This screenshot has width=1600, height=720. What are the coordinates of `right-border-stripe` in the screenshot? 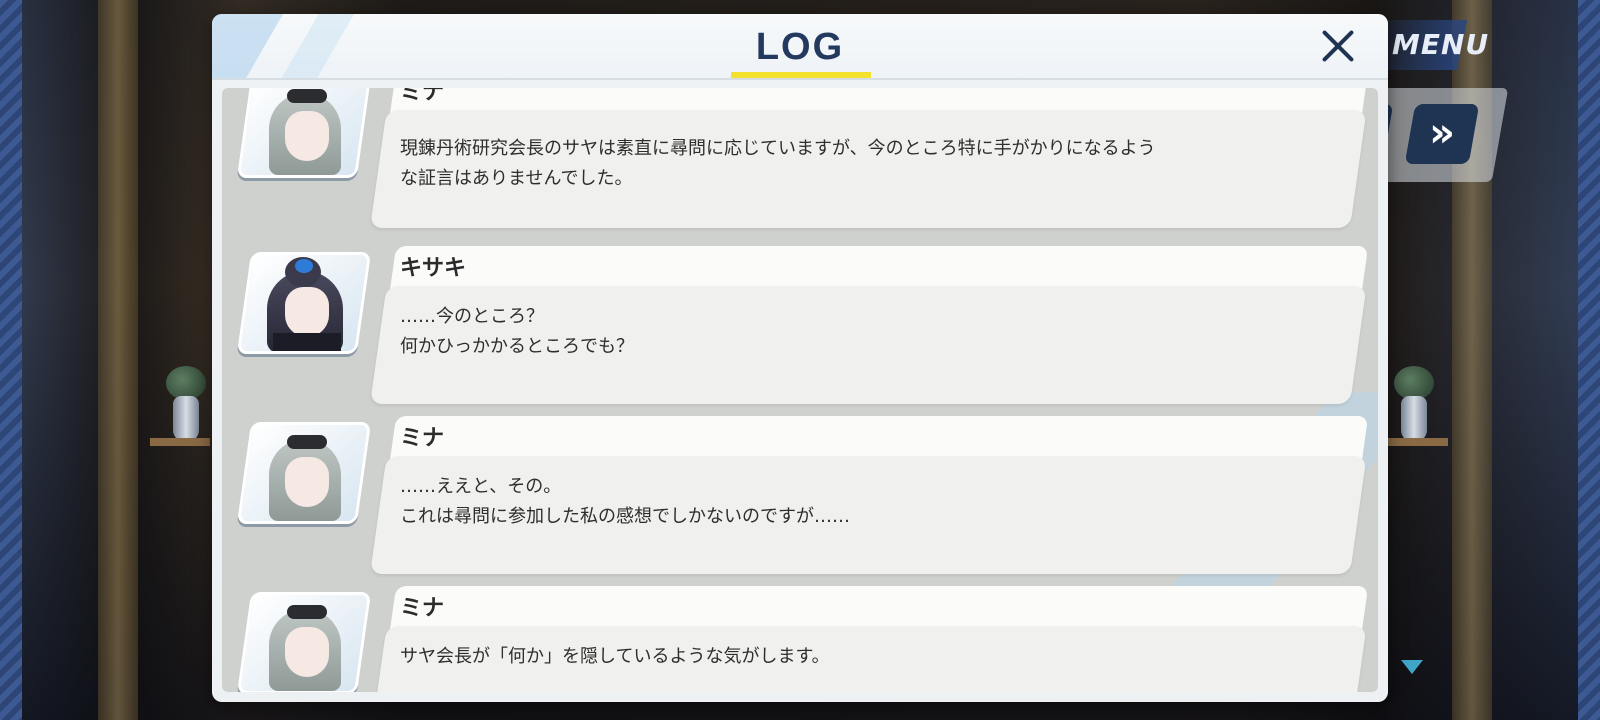 It's located at (1589, 360).